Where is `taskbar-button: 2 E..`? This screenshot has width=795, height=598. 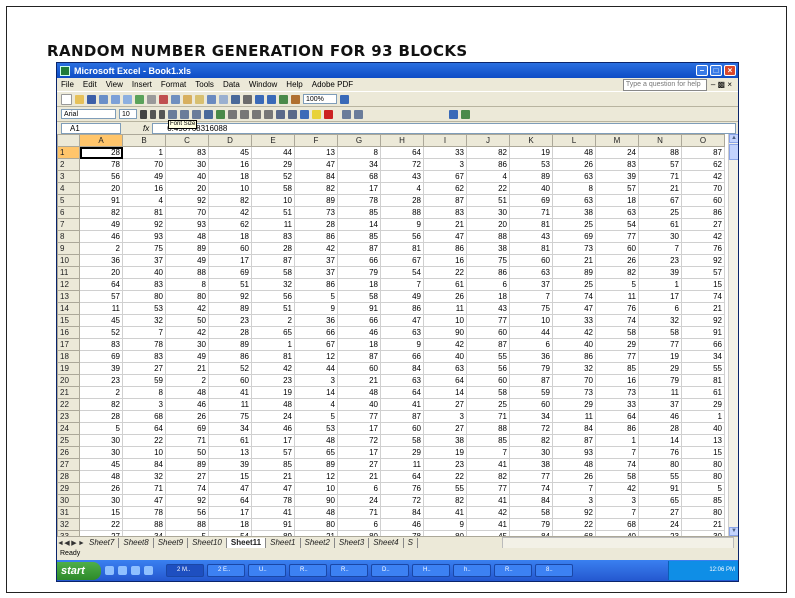
taskbar-button: 2 E.. is located at coordinates (226, 570).